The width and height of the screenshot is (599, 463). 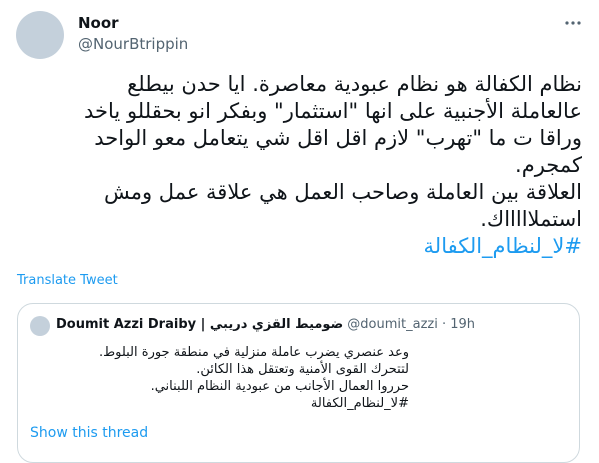 I want to click on show-thread-link: Show this thread, so click(x=89, y=433).